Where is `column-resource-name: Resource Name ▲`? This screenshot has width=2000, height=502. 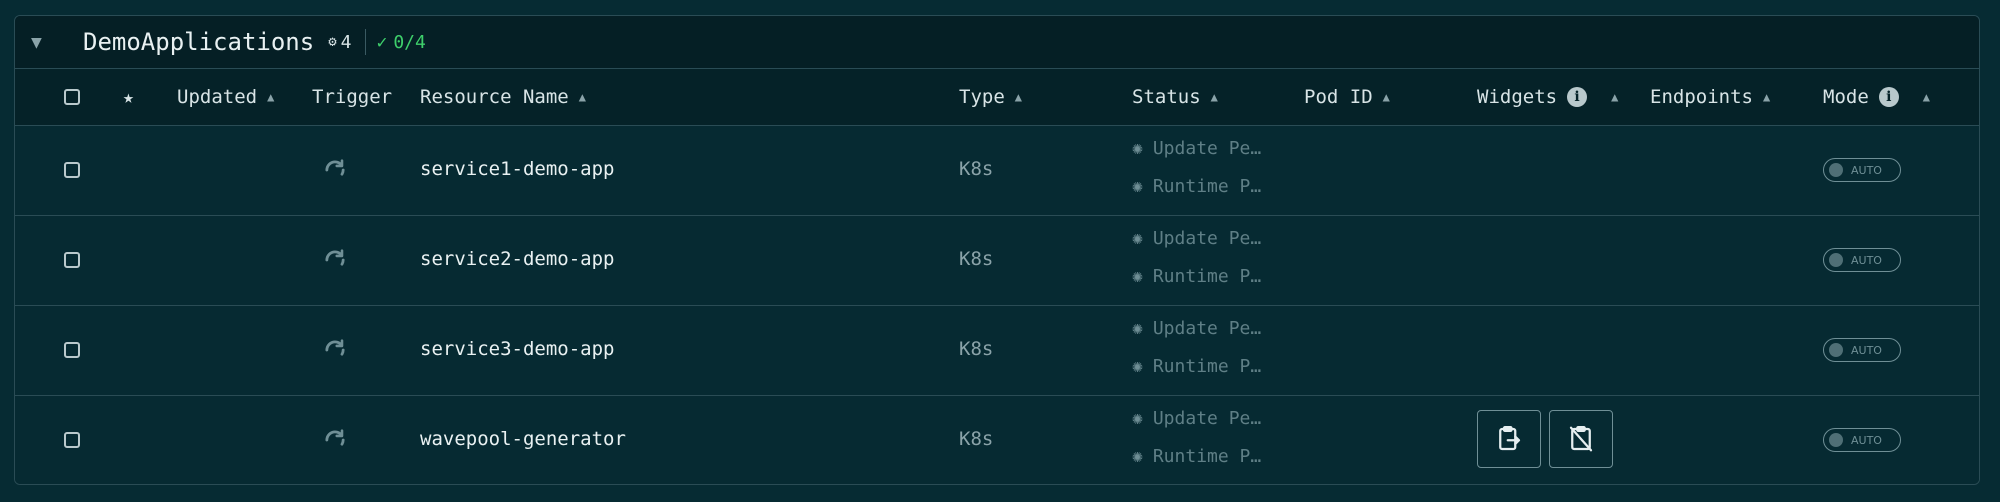
column-resource-name: Resource Name ▲ is located at coordinates (503, 97).